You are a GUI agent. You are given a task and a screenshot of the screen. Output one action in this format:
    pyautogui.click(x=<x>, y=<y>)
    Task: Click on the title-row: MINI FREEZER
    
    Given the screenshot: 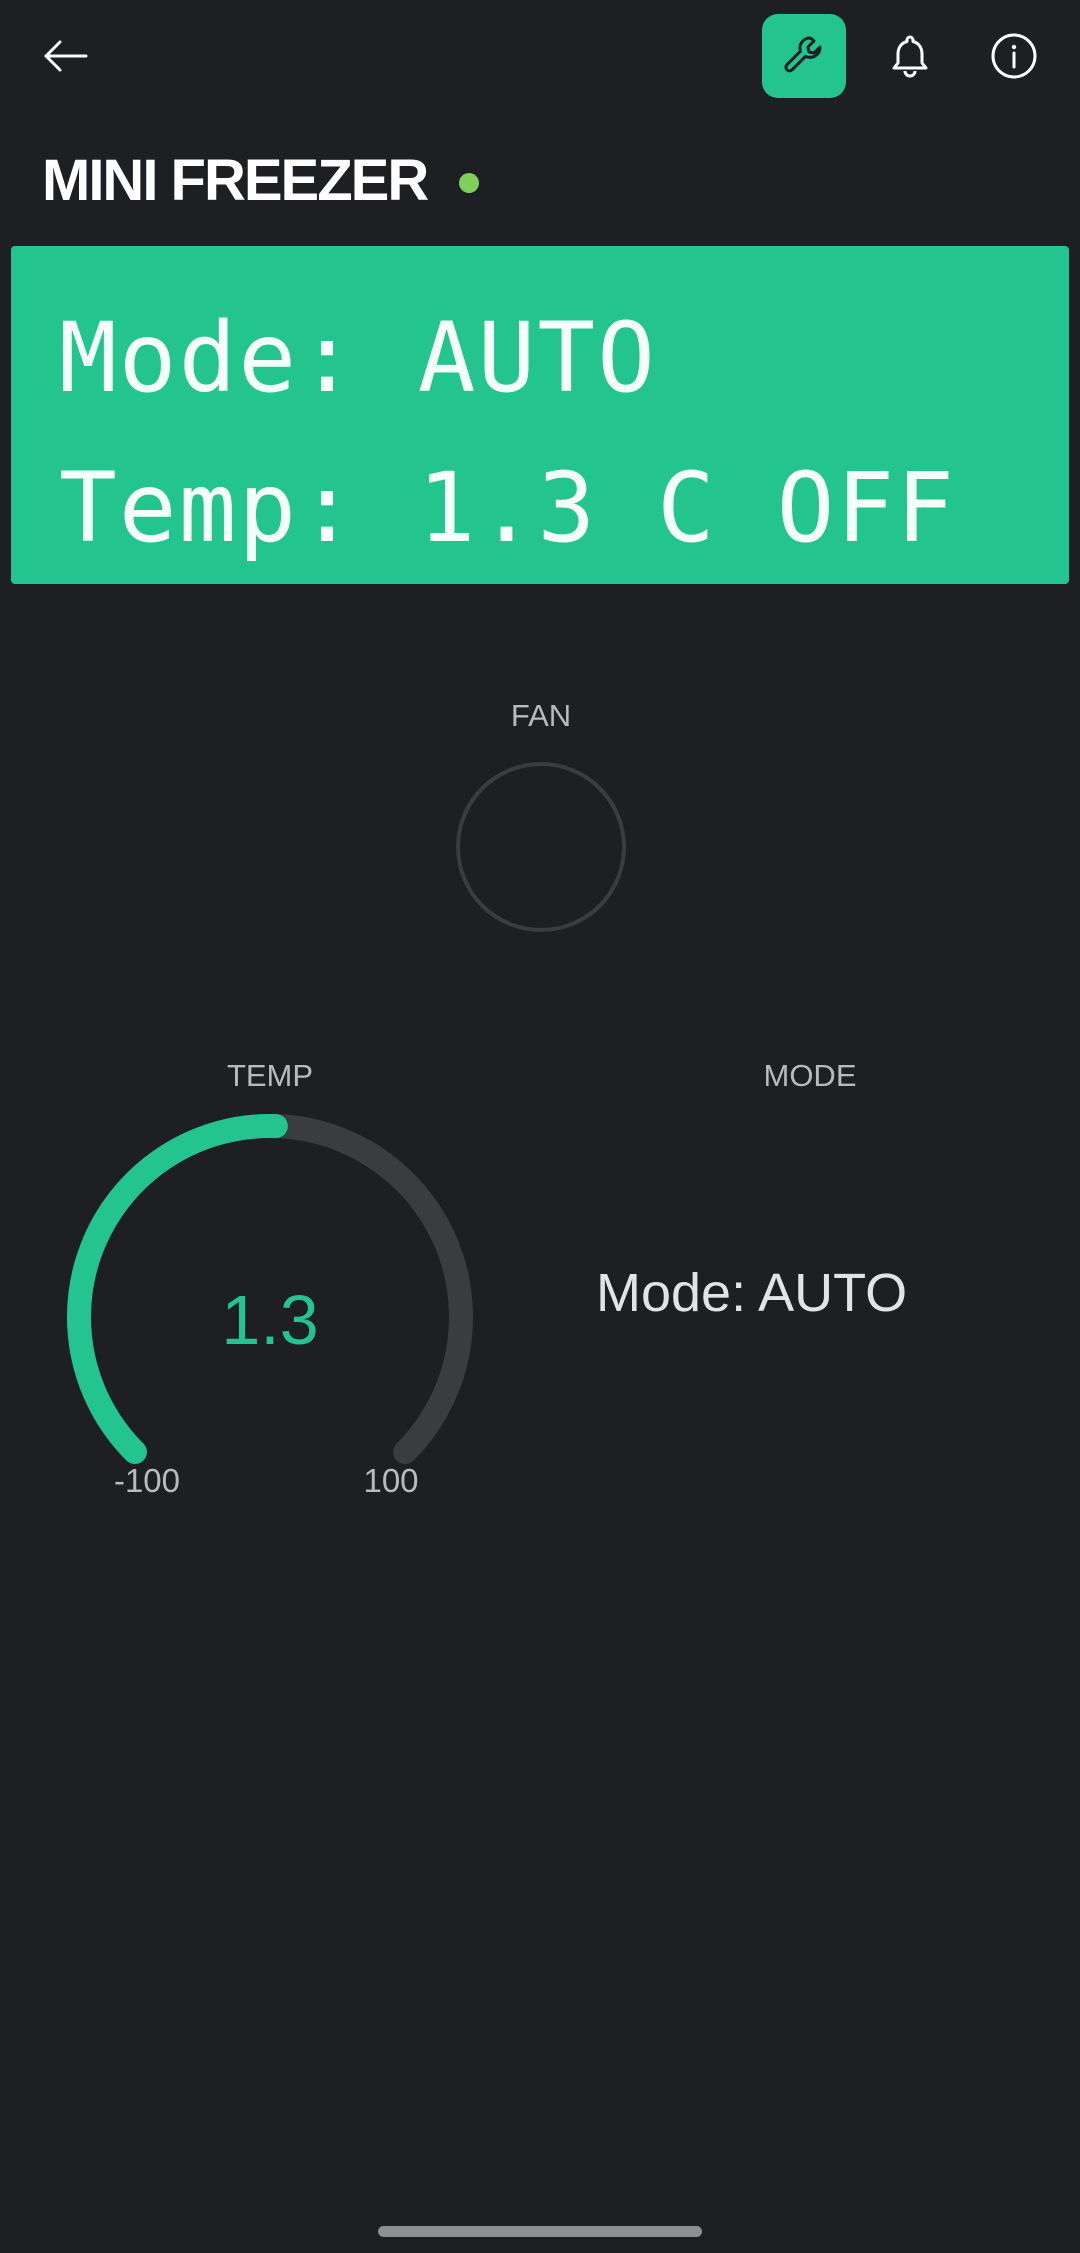 What is the action you would take?
    pyautogui.click(x=261, y=180)
    